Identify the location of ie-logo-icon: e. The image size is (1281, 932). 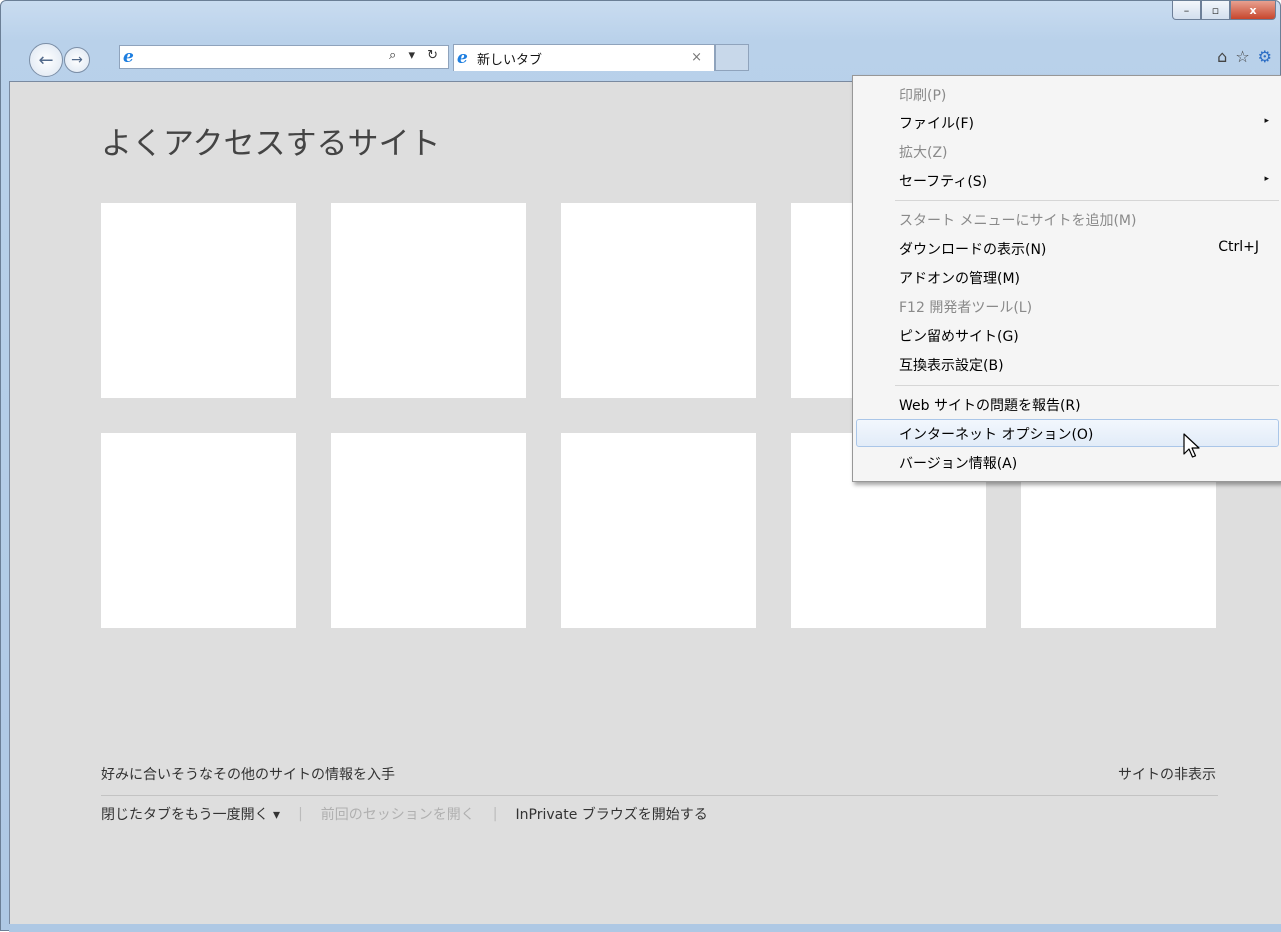
(128, 57).